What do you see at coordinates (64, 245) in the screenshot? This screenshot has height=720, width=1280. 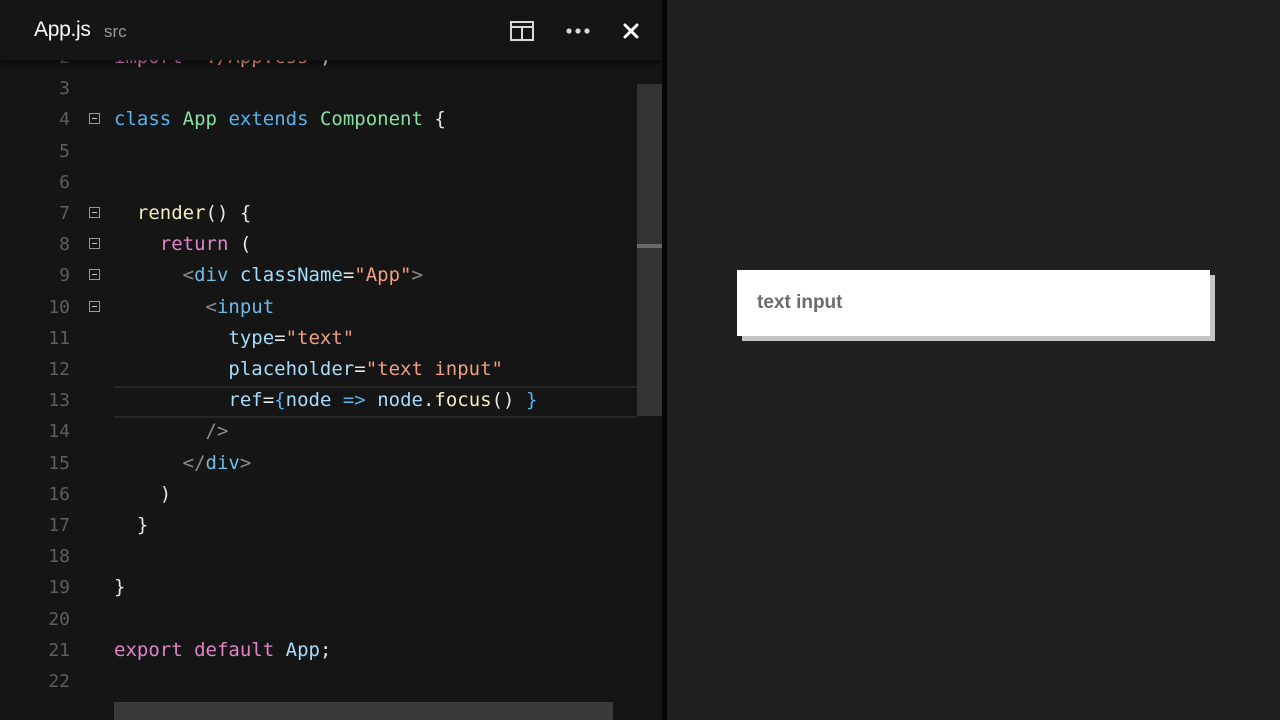 I see `line-number: 8` at bounding box center [64, 245].